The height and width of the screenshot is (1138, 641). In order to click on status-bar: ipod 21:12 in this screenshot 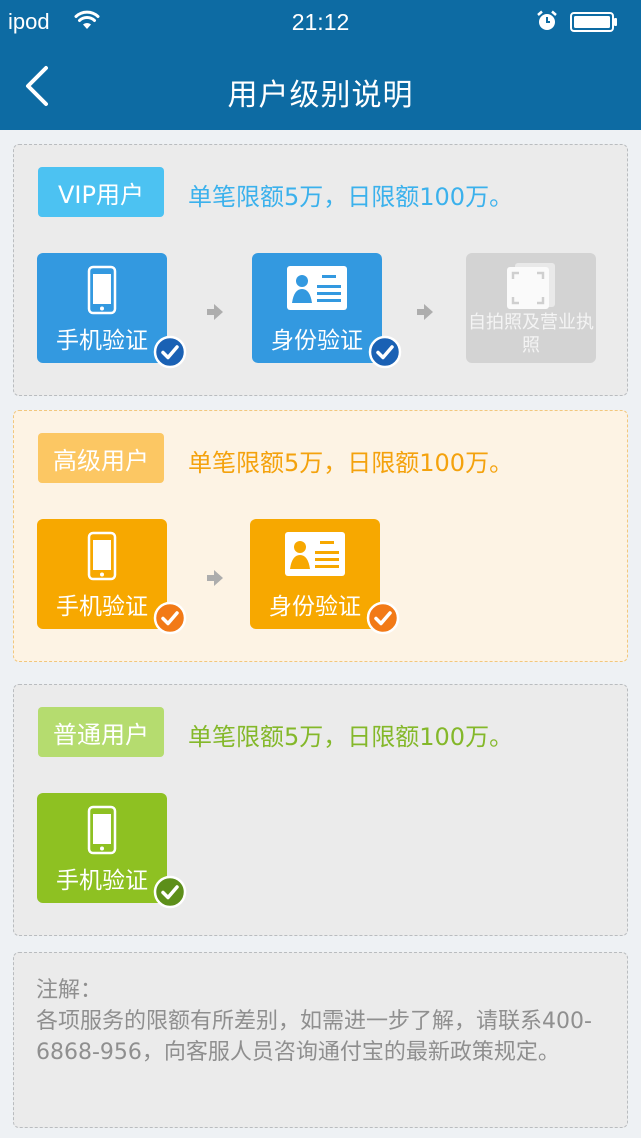, I will do `click(320, 21)`.